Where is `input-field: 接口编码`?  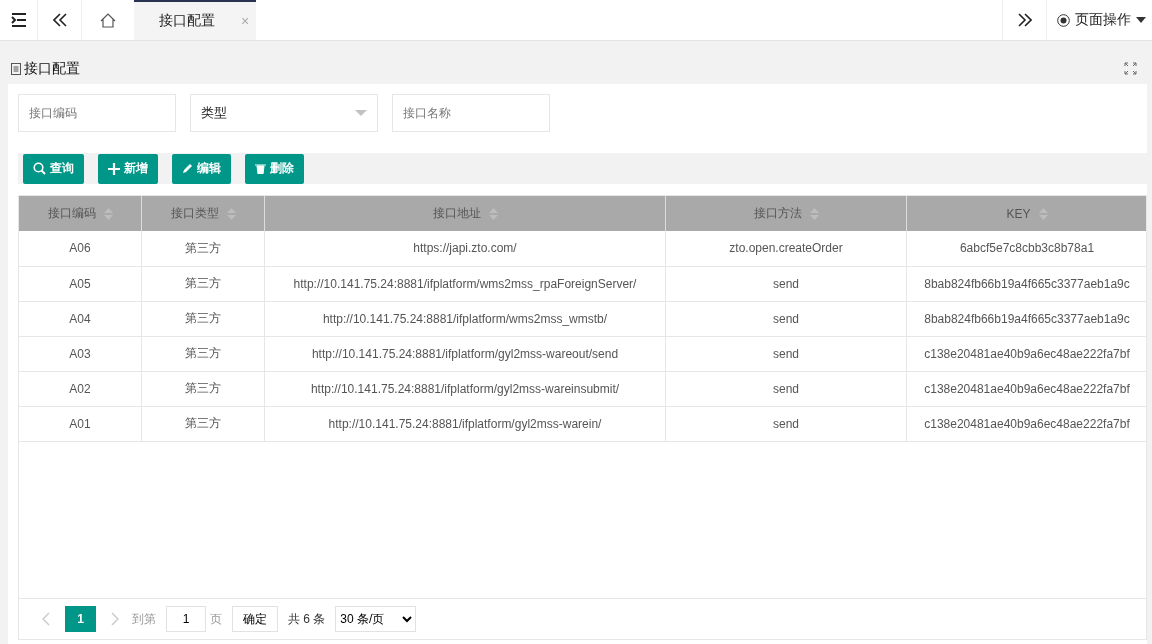
input-field: 接口编码 is located at coordinates (97, 113).